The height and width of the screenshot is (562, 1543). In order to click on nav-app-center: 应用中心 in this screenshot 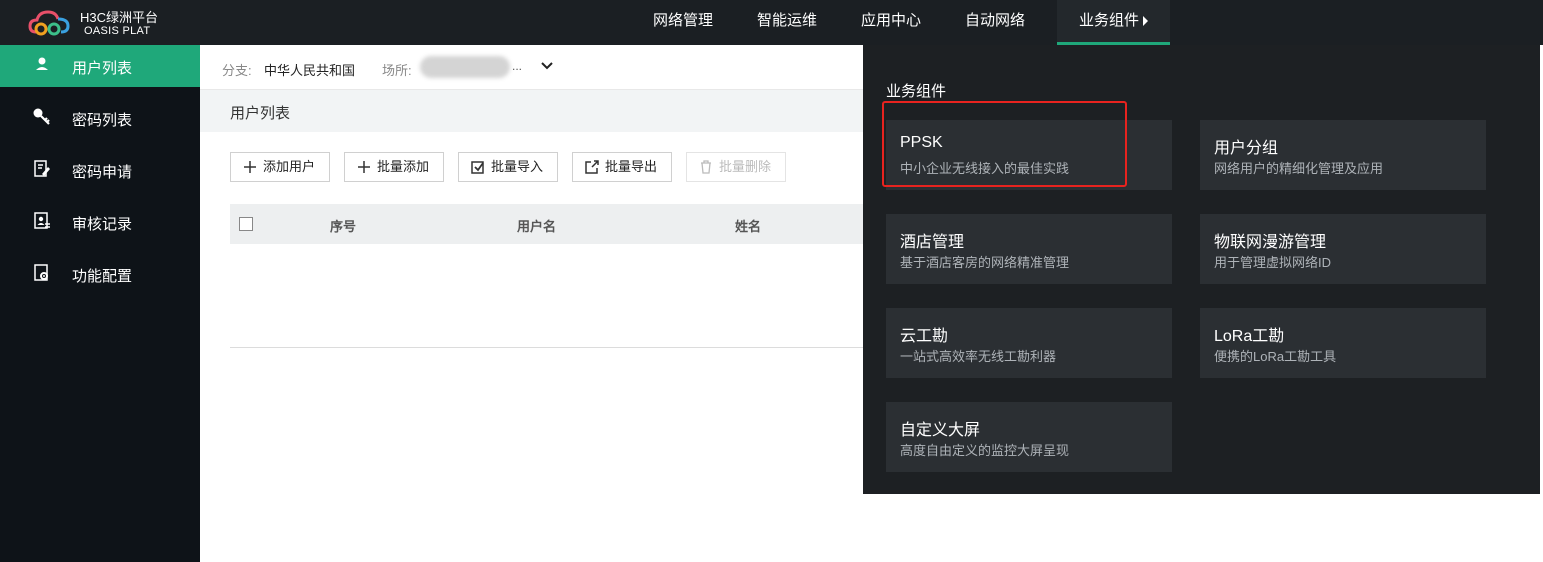, I will do `click(891, 22)`.